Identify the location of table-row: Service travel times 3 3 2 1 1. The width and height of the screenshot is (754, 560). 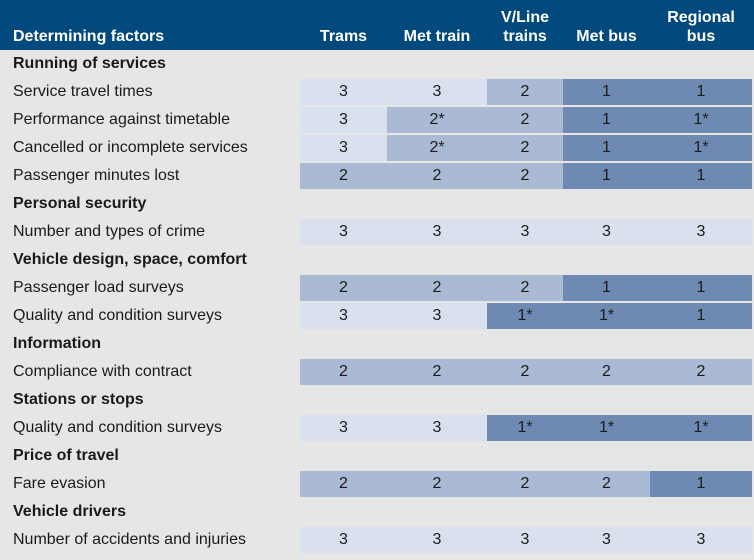
(377, 92).